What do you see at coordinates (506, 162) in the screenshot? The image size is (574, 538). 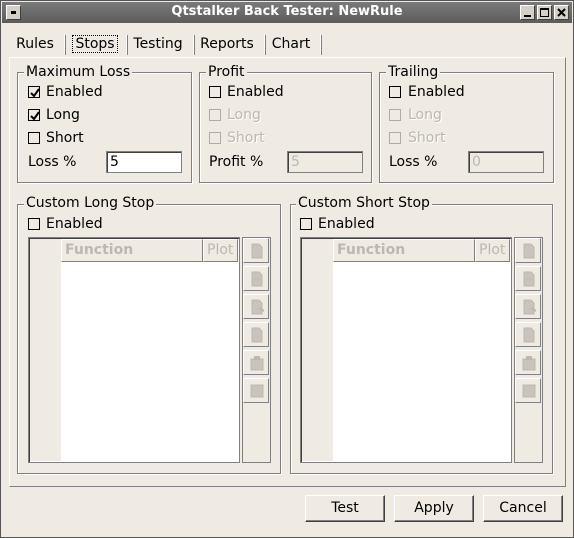 I see `trailing-loss-percent-input: 0` at bounding box center [506, 162].